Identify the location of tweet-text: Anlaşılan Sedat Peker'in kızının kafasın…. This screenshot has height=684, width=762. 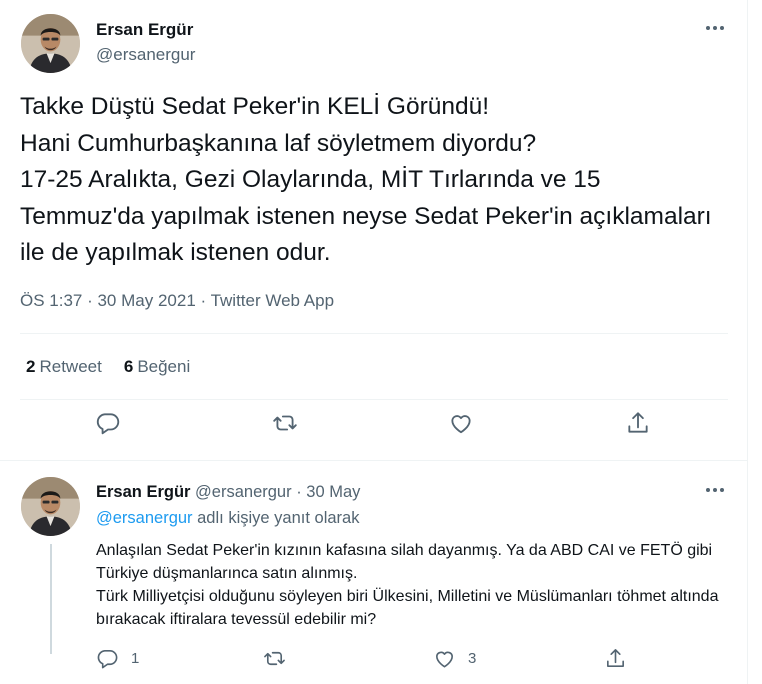
(407, 585).